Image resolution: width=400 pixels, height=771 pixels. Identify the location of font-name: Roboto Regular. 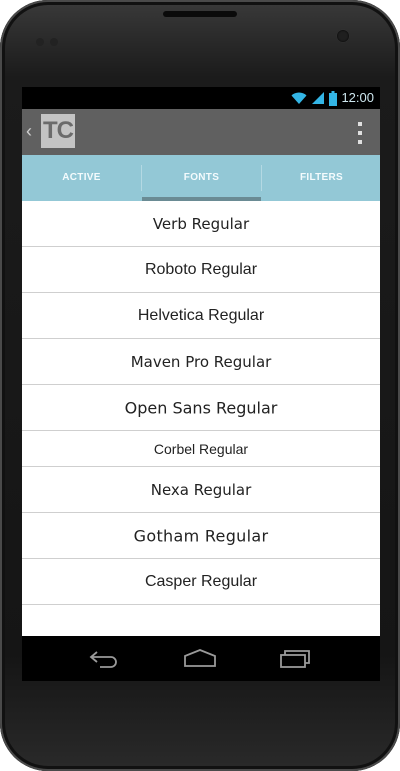
(201, 269).